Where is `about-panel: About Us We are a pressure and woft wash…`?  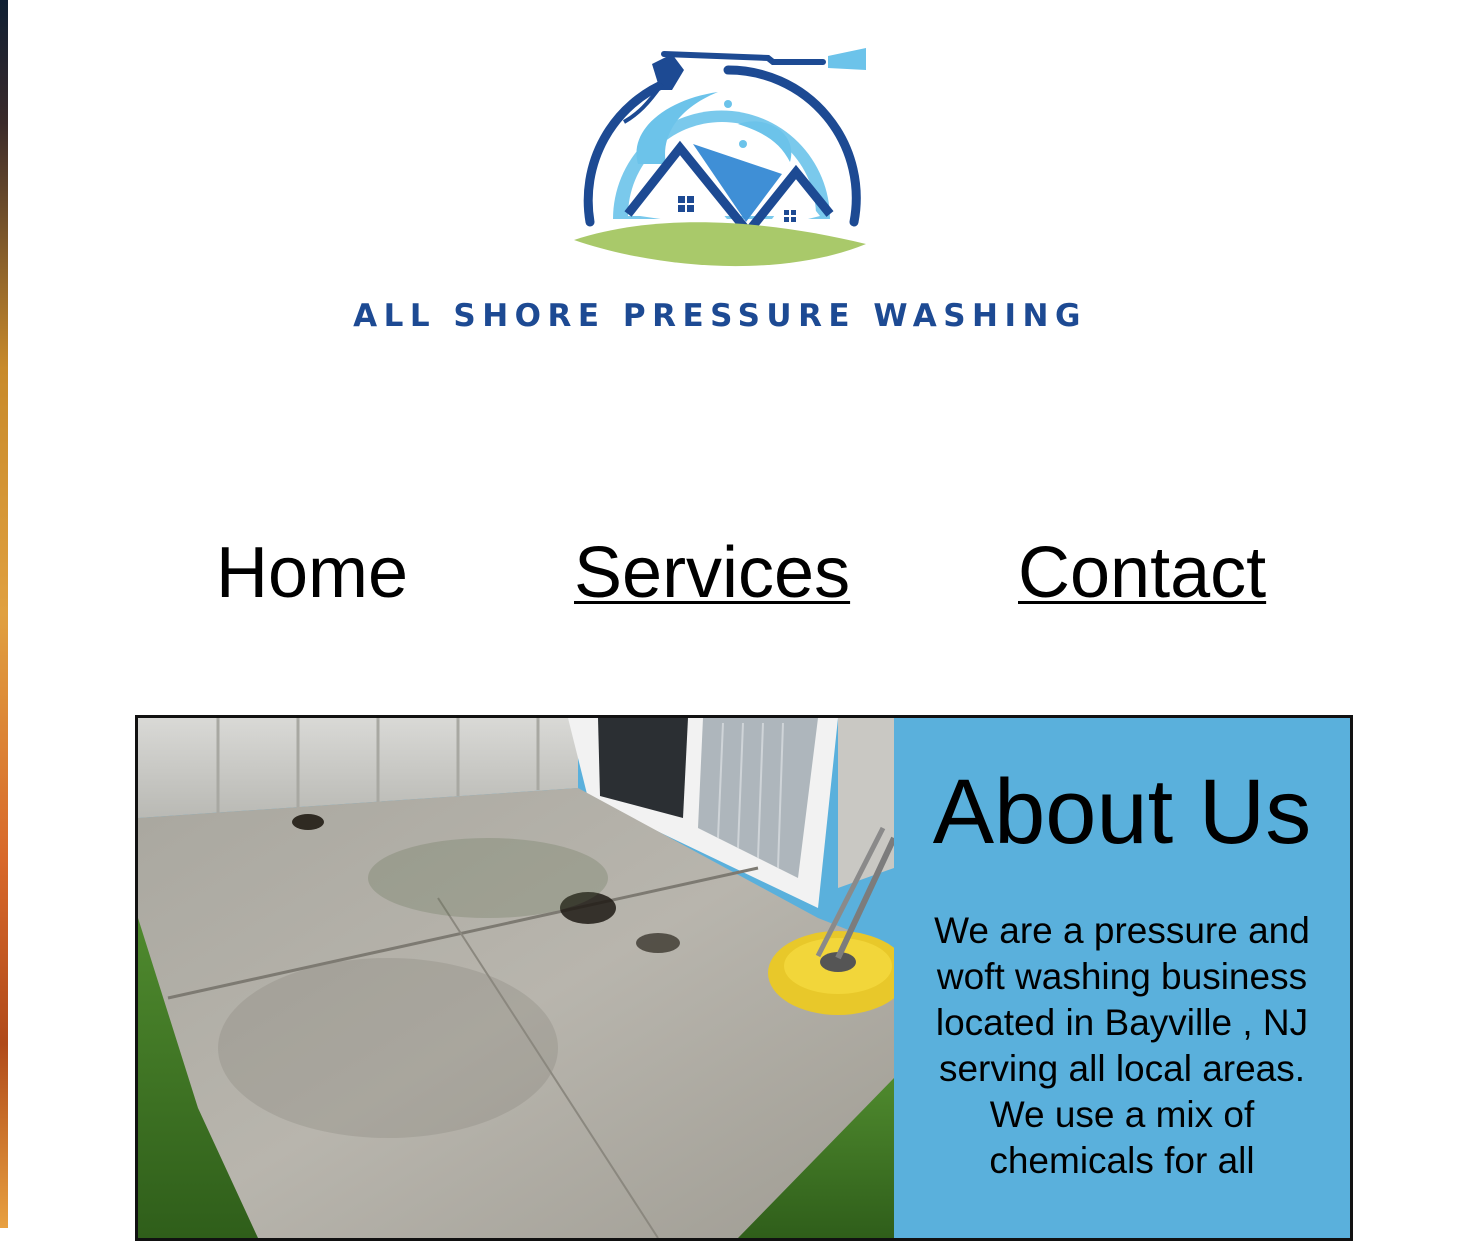
about-panel: About Us We are a pressure and woft wash… is located at coordinates (1122, 978).